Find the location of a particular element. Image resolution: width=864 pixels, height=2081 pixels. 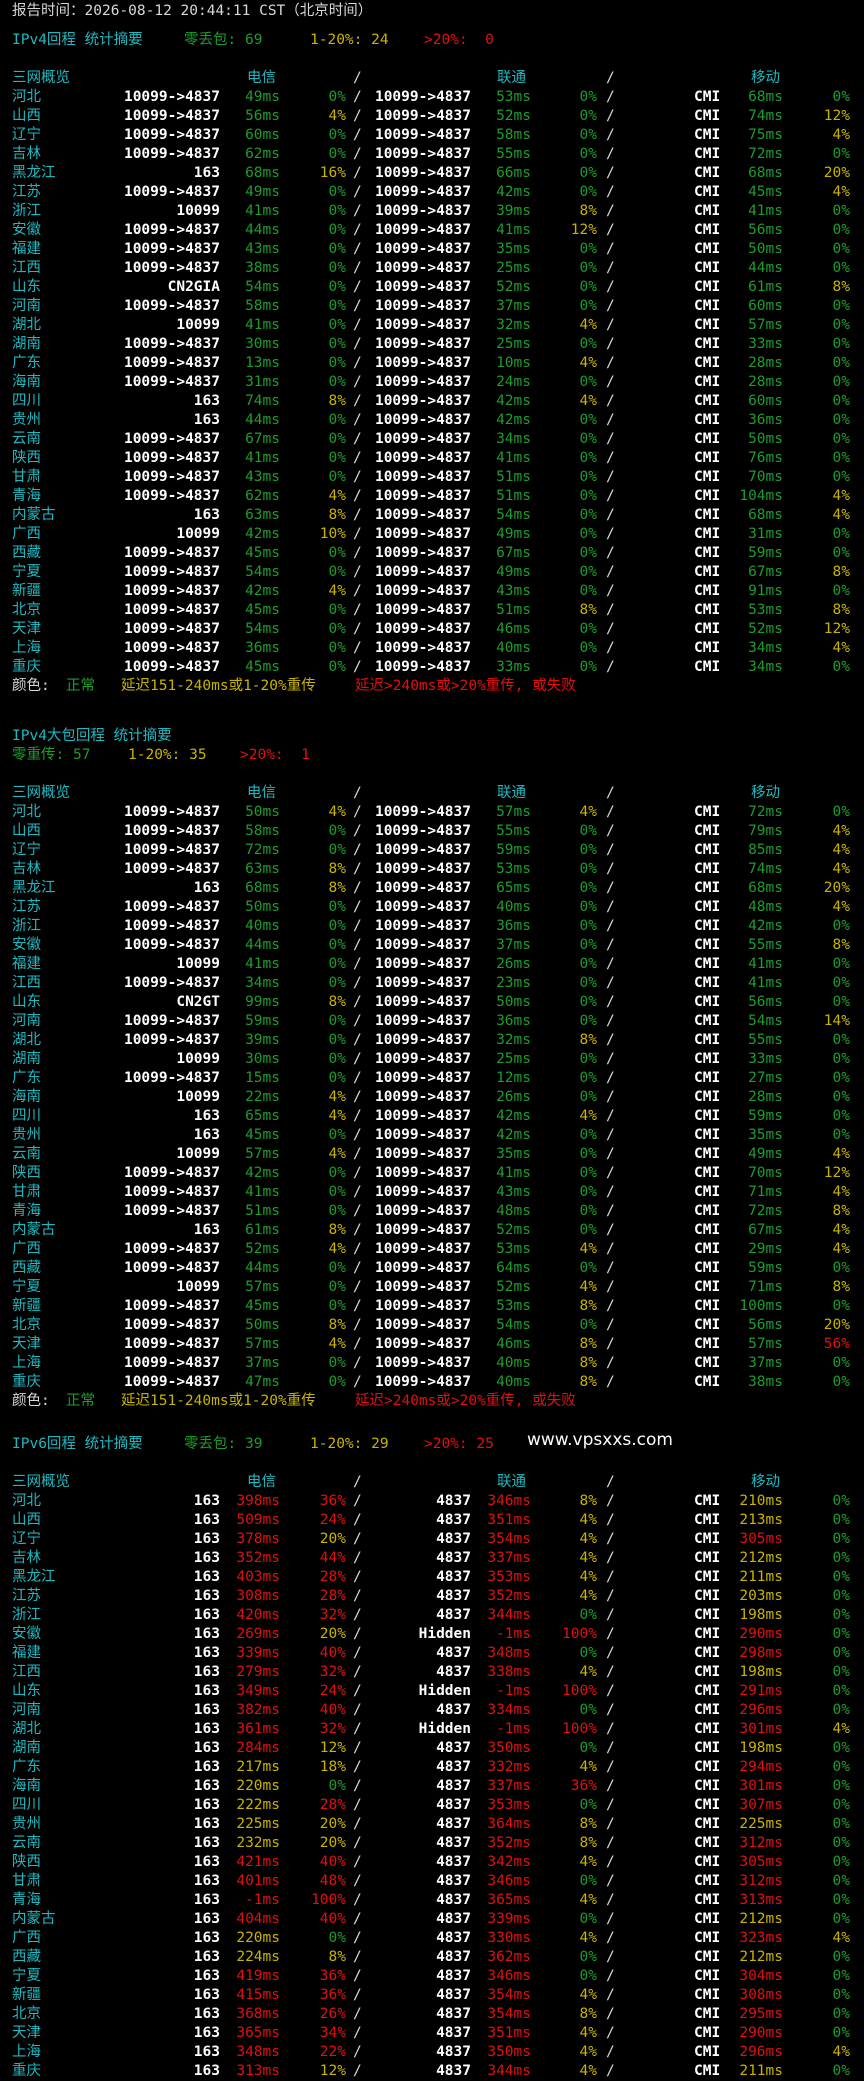

telecom-latency: 382ms is located at coordinates (258, 1710).